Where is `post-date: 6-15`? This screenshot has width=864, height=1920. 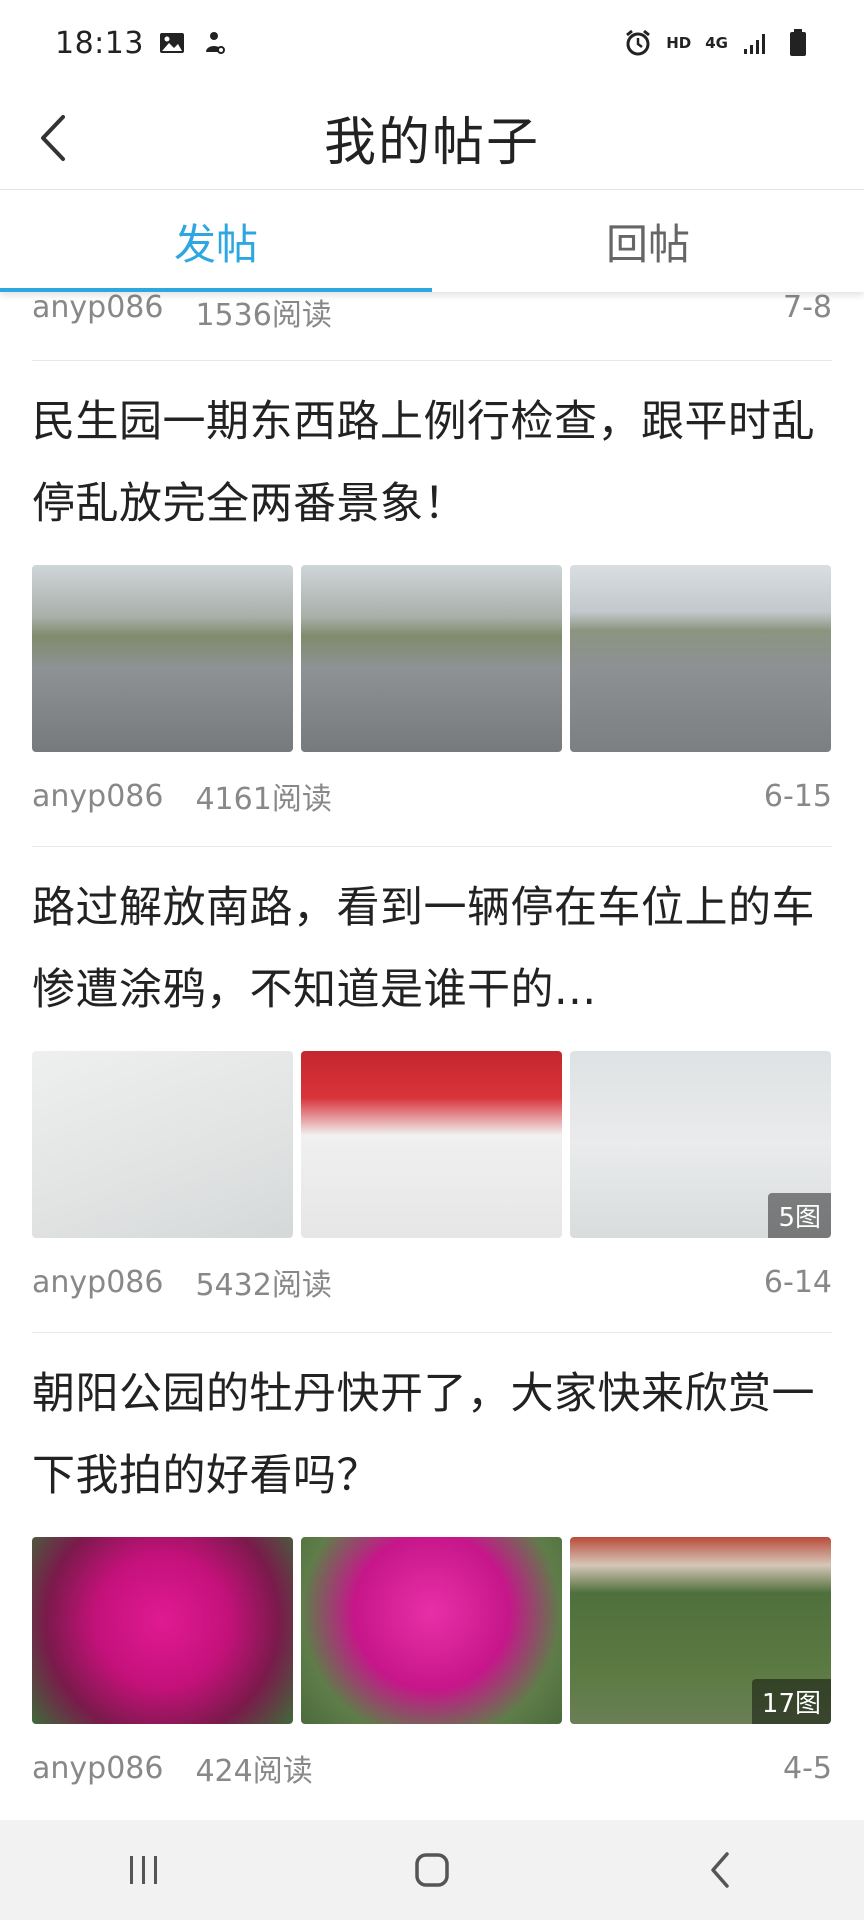
post-date: 6-15 is located at coordinates (797, 796).